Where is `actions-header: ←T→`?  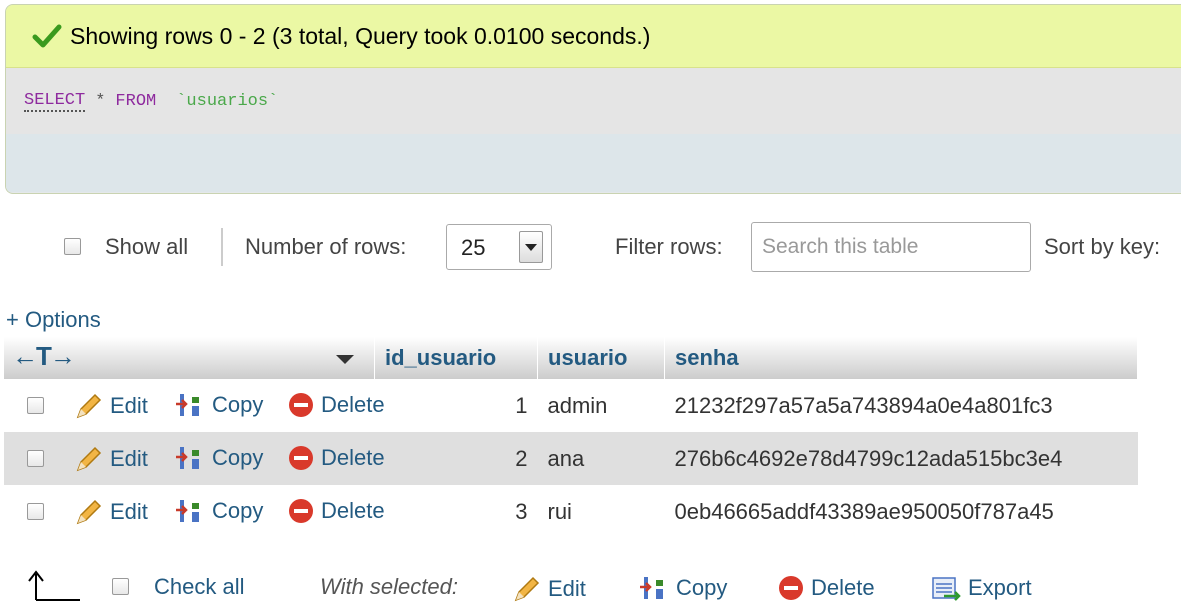
actions-header: ←T→ is located at coordinates (189, 358).